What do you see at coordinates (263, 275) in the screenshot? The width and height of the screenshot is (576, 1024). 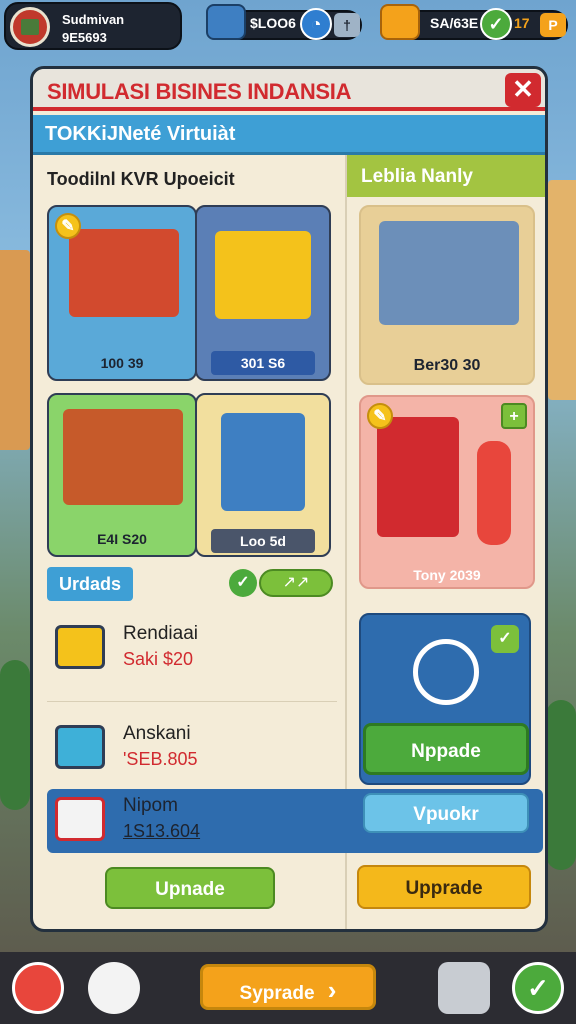 I see `food-truck-icon` at bounding box center [263, 275].